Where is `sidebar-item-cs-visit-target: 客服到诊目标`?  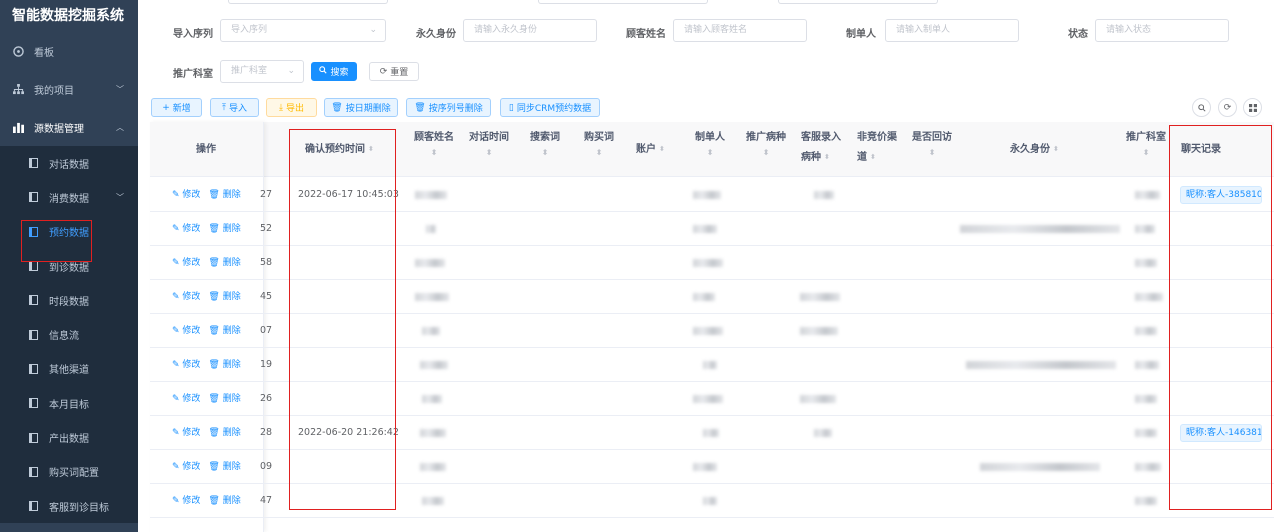 sidebar-item-cs-visit-target: 客服到诊目标 is located at coordinates (69, 506).